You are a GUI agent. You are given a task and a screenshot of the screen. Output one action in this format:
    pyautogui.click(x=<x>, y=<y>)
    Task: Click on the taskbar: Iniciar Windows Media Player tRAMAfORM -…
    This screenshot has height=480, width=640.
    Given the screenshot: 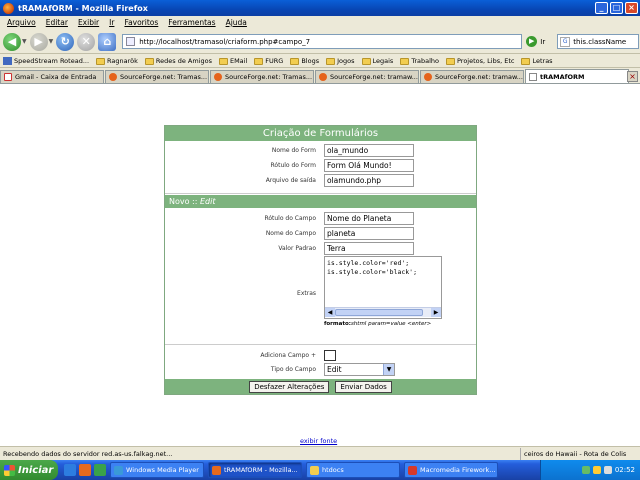 What is the action you would take?
    pyautogui.click(x=320, y=470)
    